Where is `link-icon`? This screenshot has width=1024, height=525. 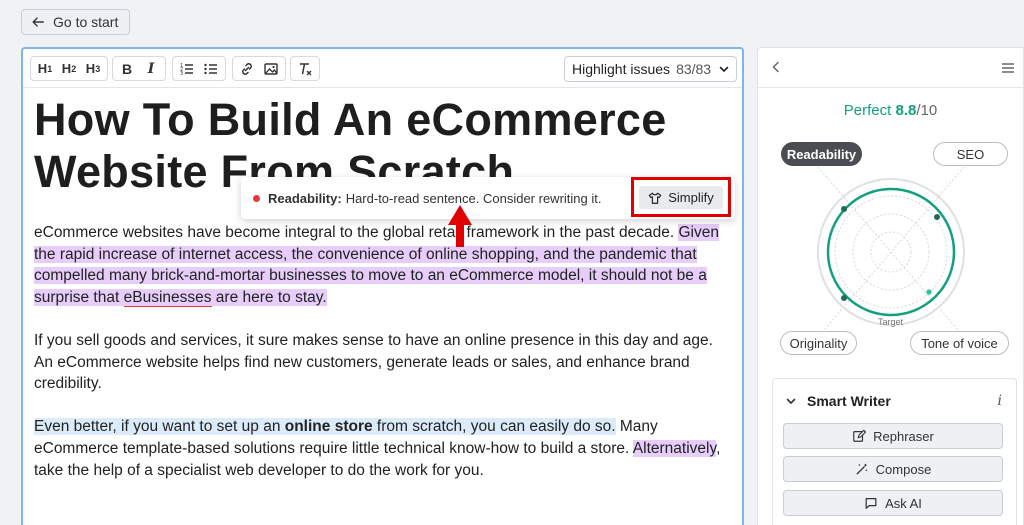
link-icon is located at coordinates (247, 68).